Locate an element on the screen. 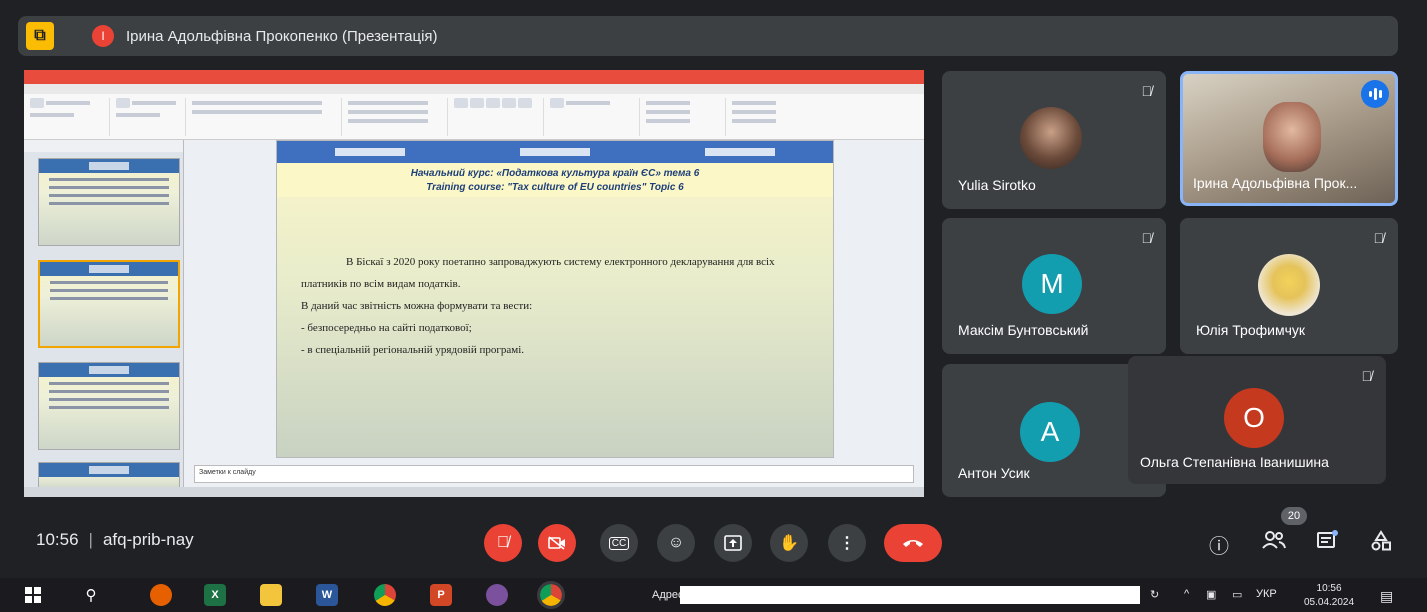 This screenshot has width=1427, height=612. powerpoint-title-bar is located at coordinates (474, 77).